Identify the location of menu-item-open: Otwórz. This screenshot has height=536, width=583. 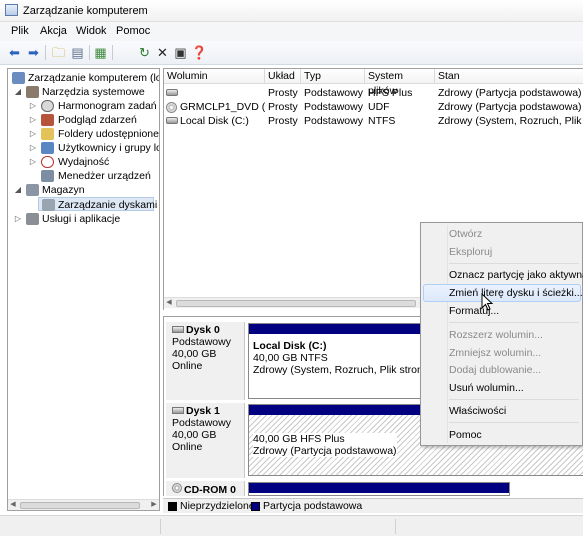
(465, 234).